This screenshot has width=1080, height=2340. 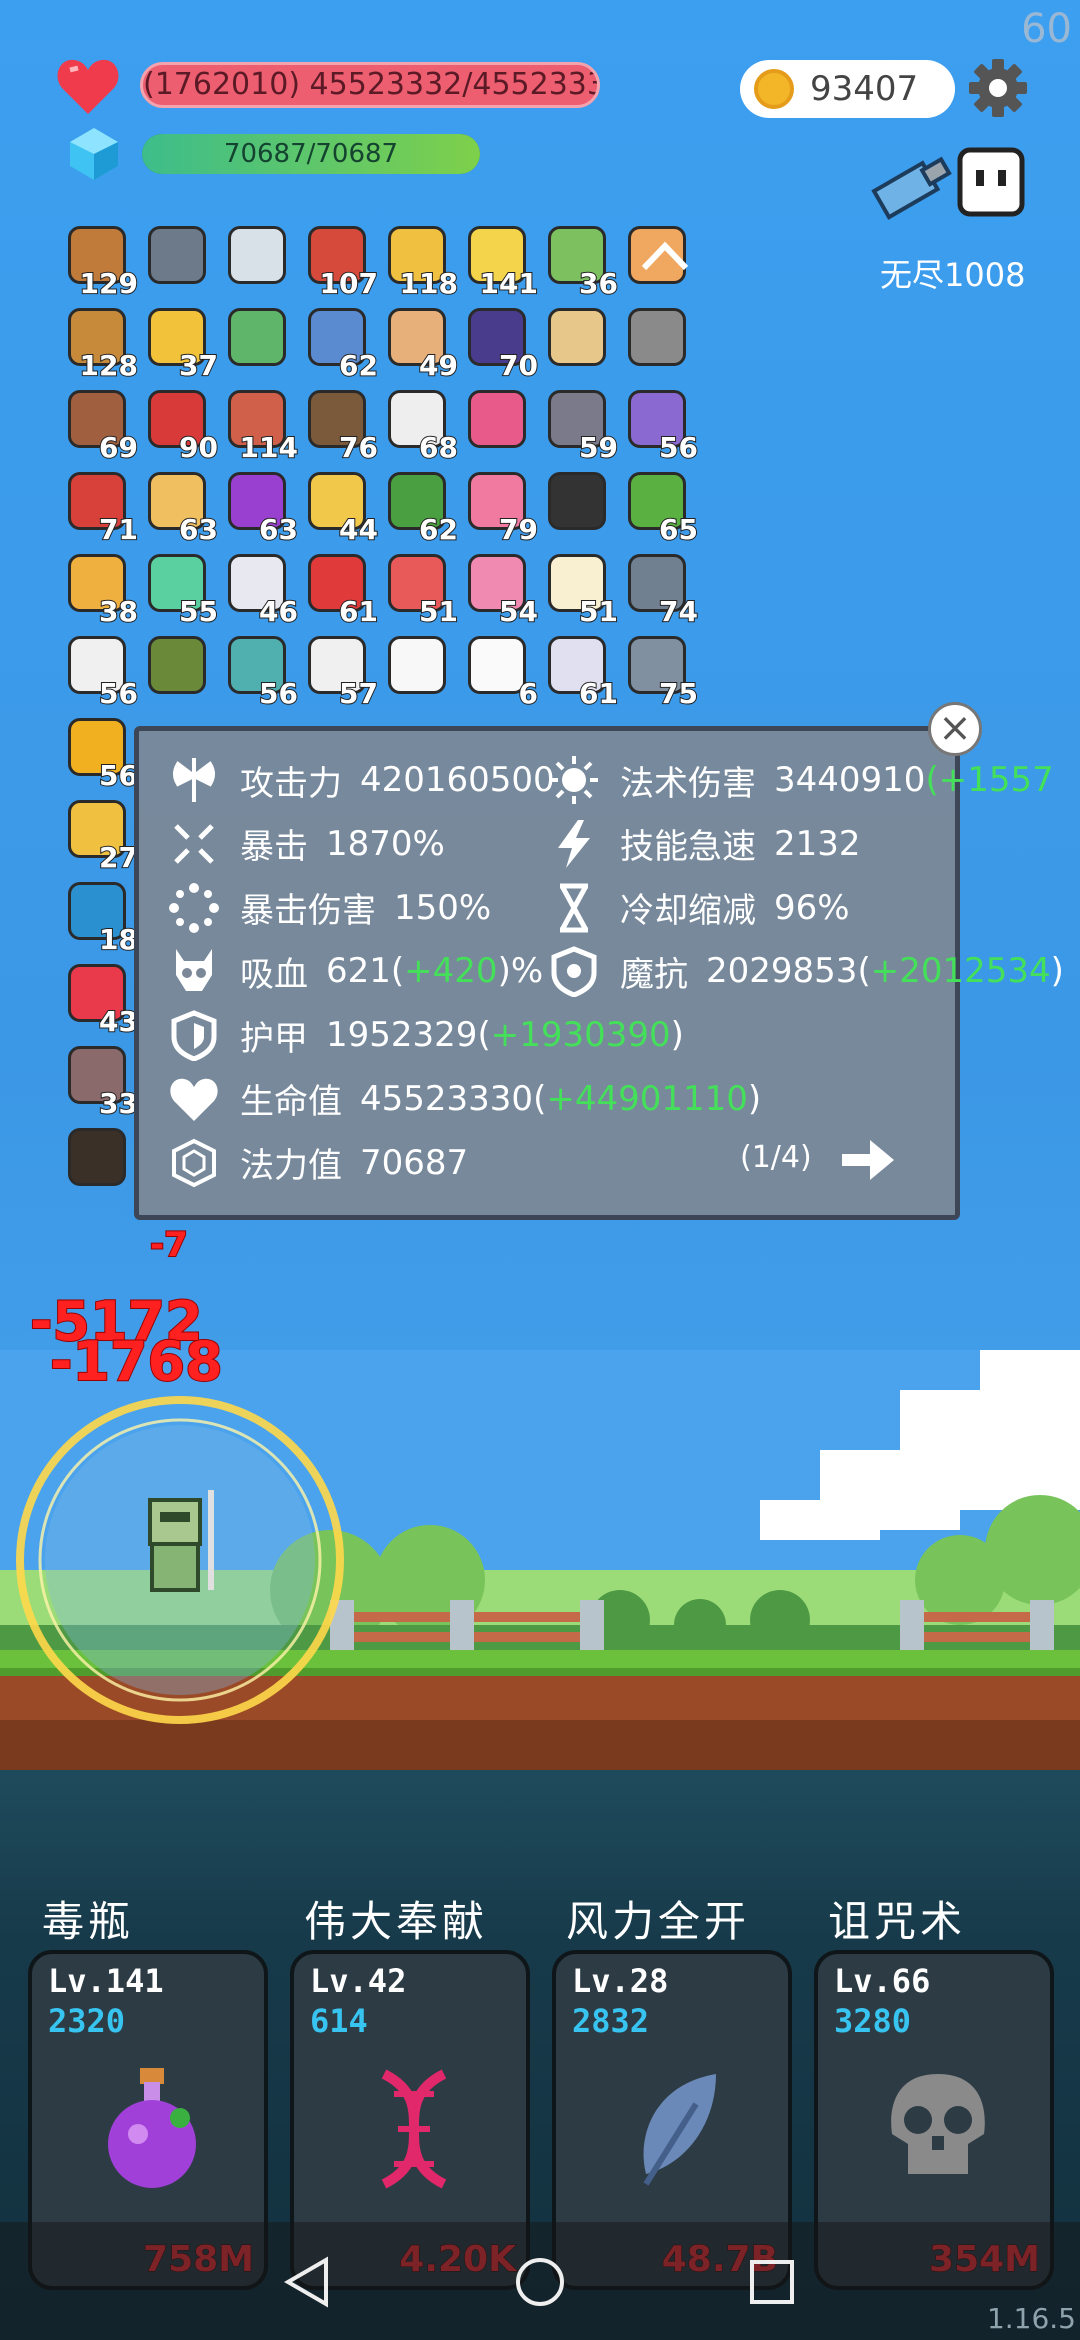 What do you see at coordinates (598, 611) in the screenshot?
I see `item-count: 51` at bounding box center [598, 611].